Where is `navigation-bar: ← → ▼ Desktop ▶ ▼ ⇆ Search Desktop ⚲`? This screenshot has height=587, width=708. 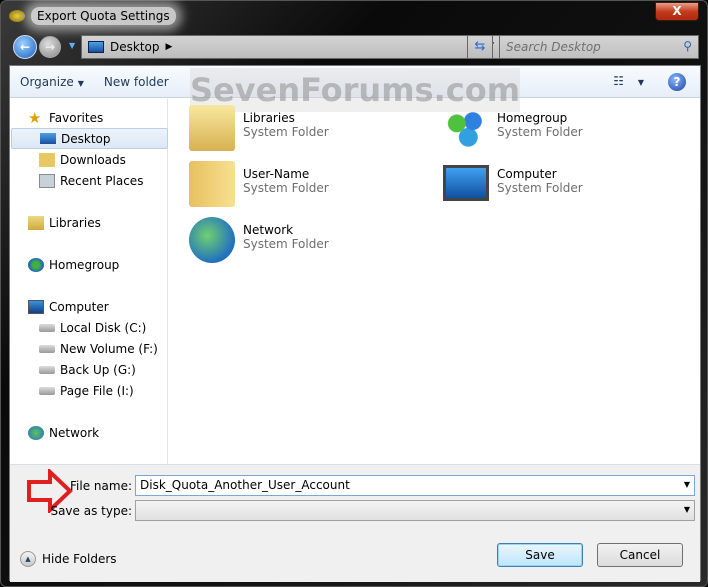
navigation-bar: ← → ▼ Desktop ▶ ▼ ⇆ Search Desktop ⚲ is located at coordinates (355, 47).